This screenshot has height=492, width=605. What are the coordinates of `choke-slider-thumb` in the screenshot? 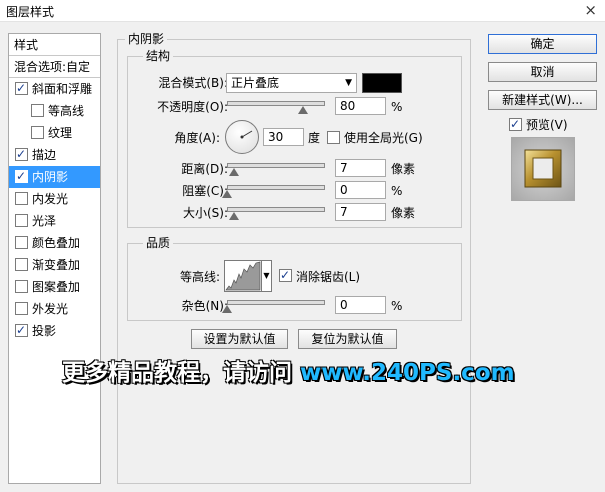 It's located at (227, 194).